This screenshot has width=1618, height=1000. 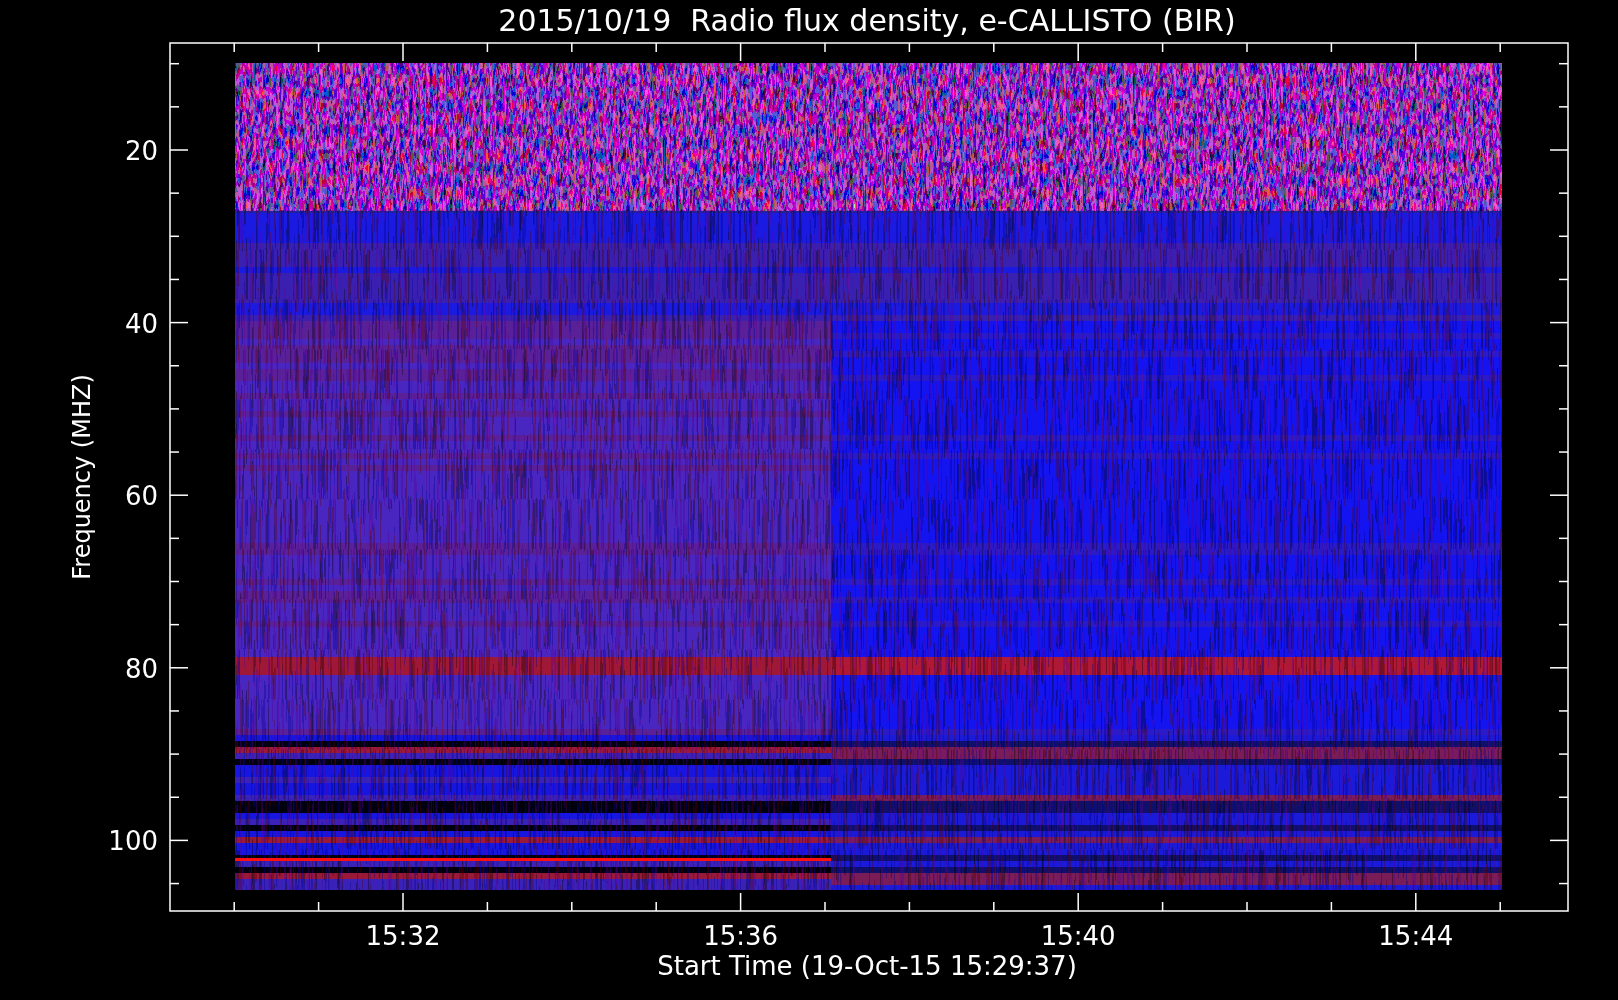 I want to click on chart-title: 2015/10/19 Radio flux density, e-CALLISTO (BIR), so click(x=867, y=20).